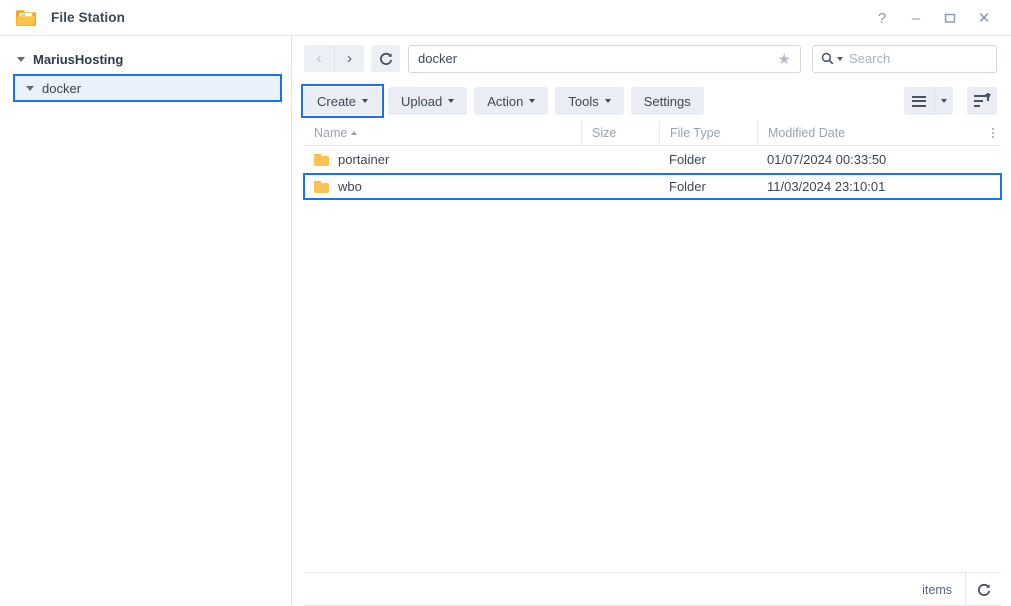 This screenshot has height=606, width=1011. I want to click on upload-button: Upload, so click(428, 101).